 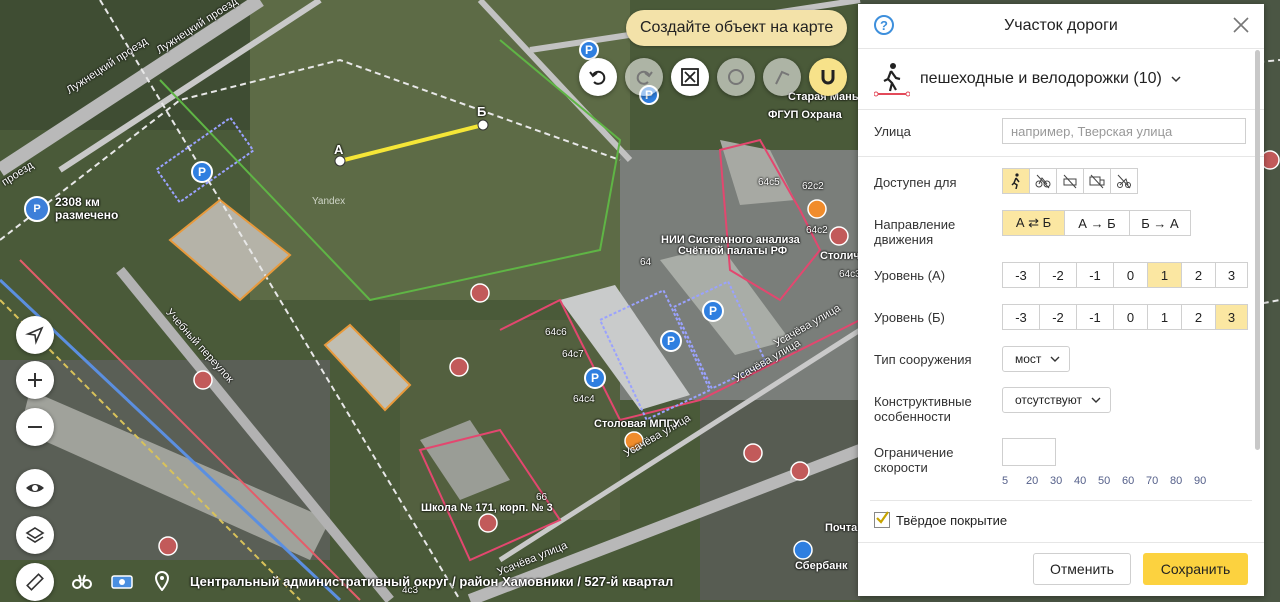 I want to click on create-object-button: Создайте объект на карте, so click(x=737, y=28).